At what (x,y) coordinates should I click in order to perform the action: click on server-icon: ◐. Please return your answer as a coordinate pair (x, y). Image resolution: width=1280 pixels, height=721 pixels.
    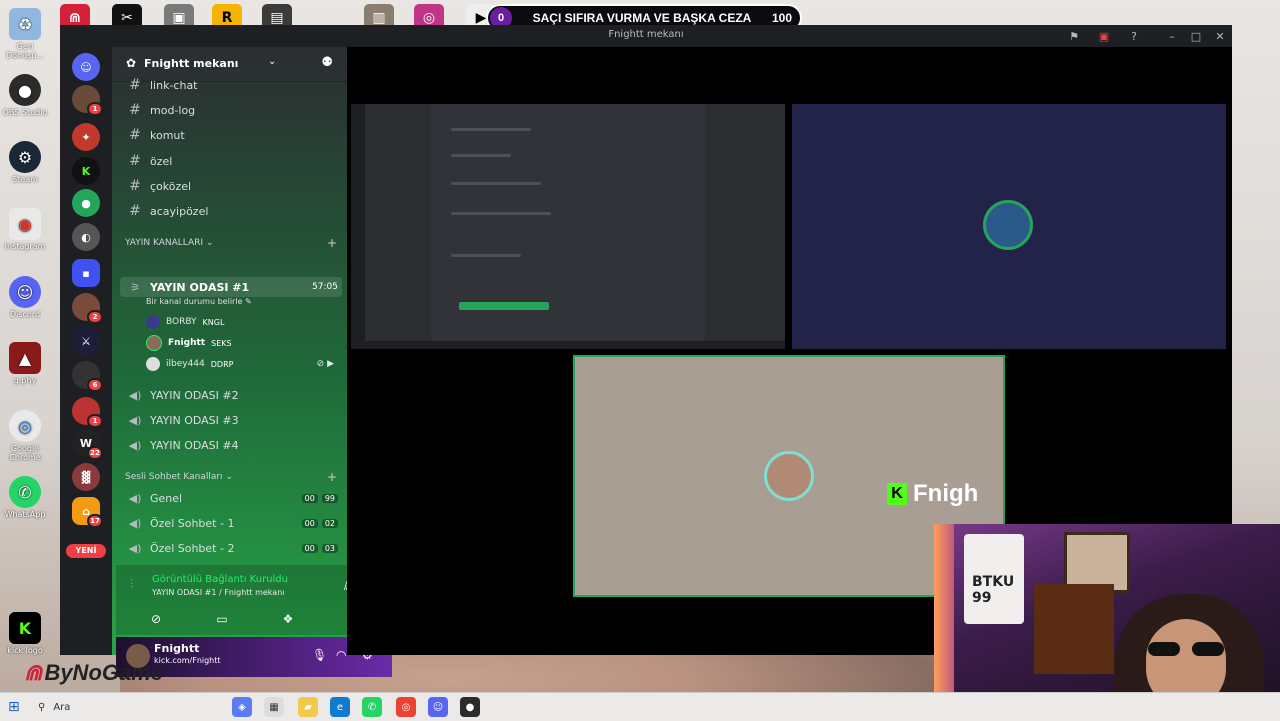
    Looking at the image, I should click on (86, 237).